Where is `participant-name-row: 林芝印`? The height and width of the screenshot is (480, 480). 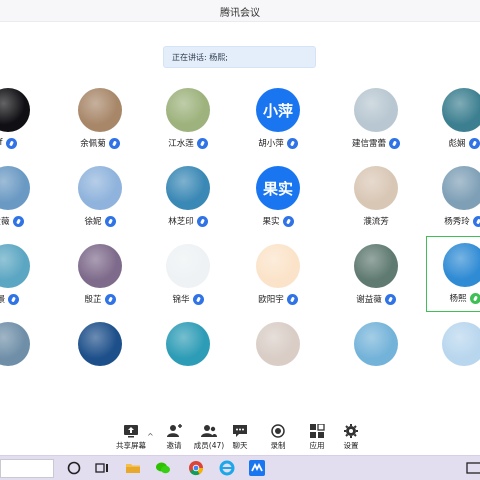 participant-name-row: 林芝印 is located at coordinates (188, 221).